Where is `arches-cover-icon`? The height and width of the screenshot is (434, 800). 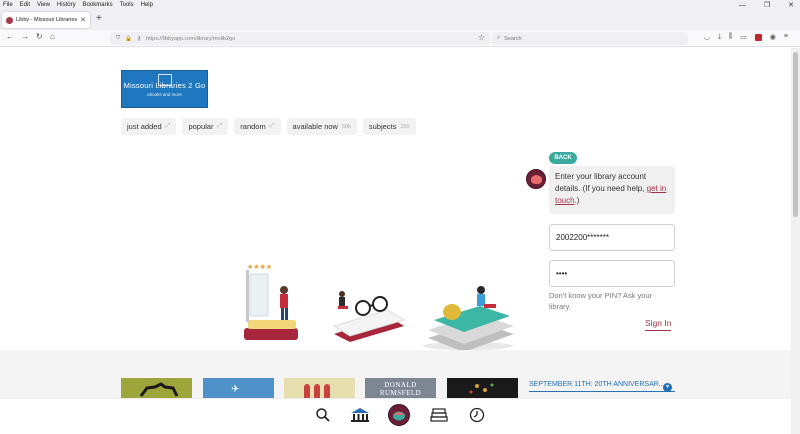
arches-cover-icon is located at coordinates (319, 389).